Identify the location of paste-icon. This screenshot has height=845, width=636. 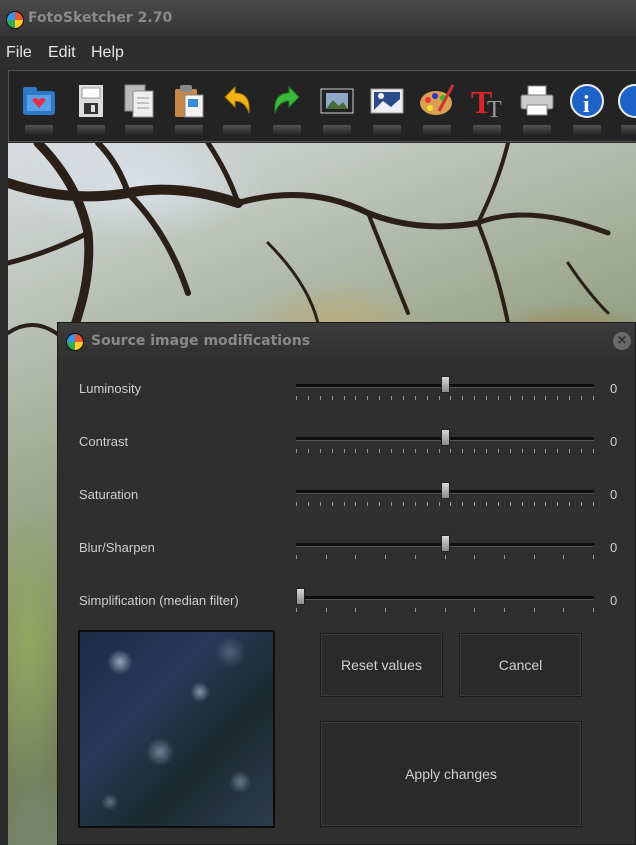
(189, 108).